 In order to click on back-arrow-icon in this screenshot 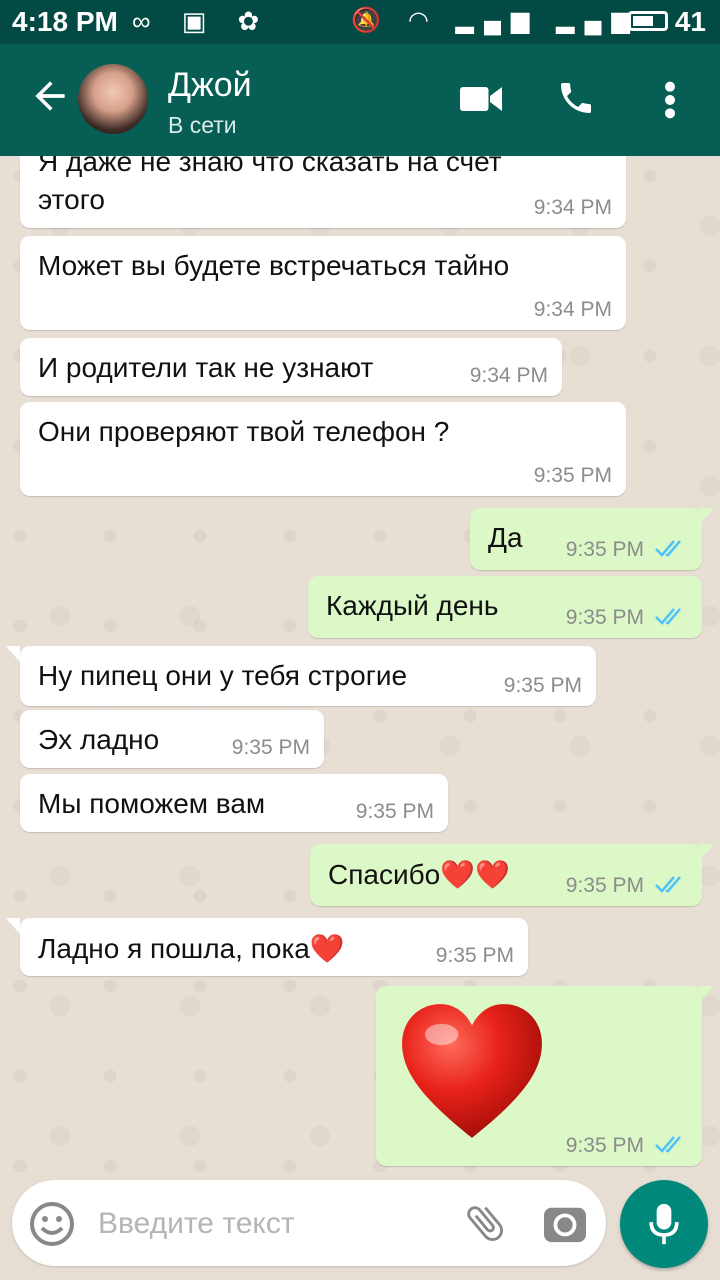, I will do `click(50, 96)`.